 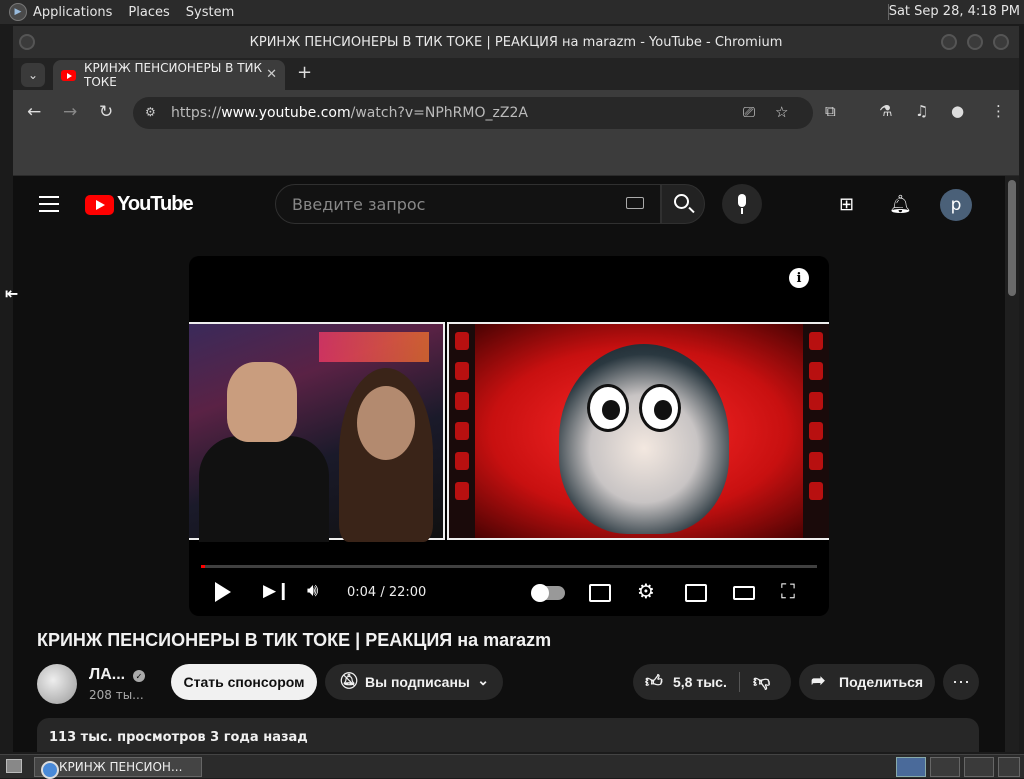 What do you see at coordinates (68, 75) in the screenshot?
I see `youtube-favicon-icon` at bounding box center [68, 75].